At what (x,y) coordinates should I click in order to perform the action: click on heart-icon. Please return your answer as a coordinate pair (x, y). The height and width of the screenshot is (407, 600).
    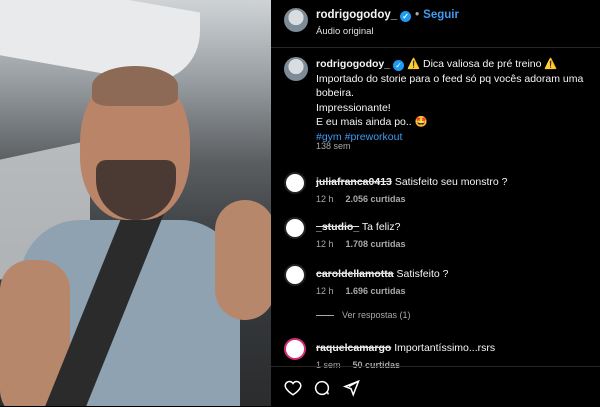
    Looking at the image, I should click on (293, 388).